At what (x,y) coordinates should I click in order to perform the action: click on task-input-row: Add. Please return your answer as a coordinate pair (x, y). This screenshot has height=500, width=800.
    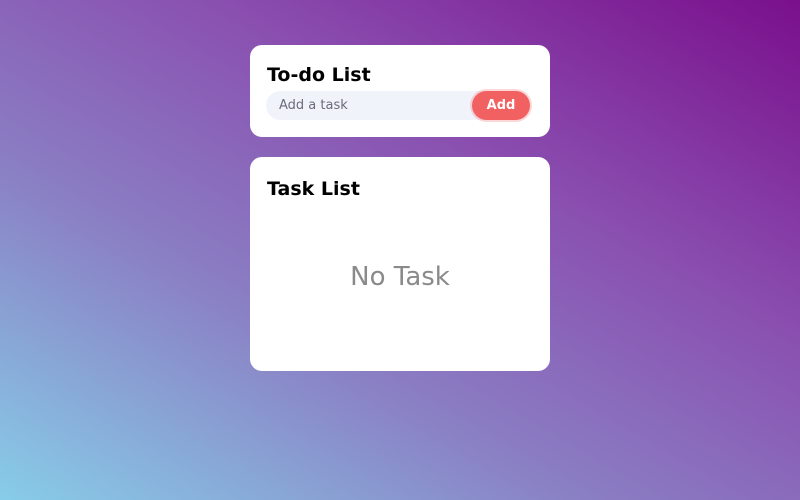
    Looking at the image, I should click on (398, 105).